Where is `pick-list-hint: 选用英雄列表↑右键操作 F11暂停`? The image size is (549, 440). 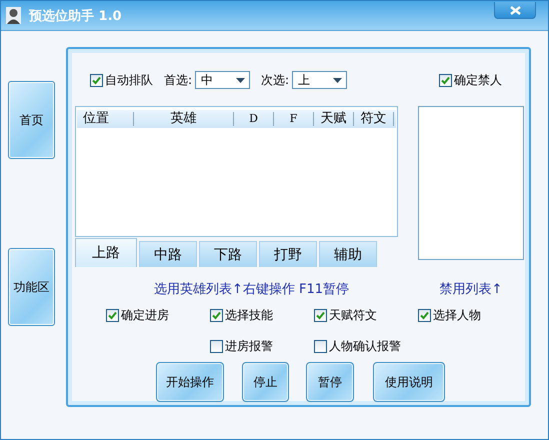
pick-list-hint: 选用英雄列表↑右键操作 F11暂停 is located at coordinates (251, 289).